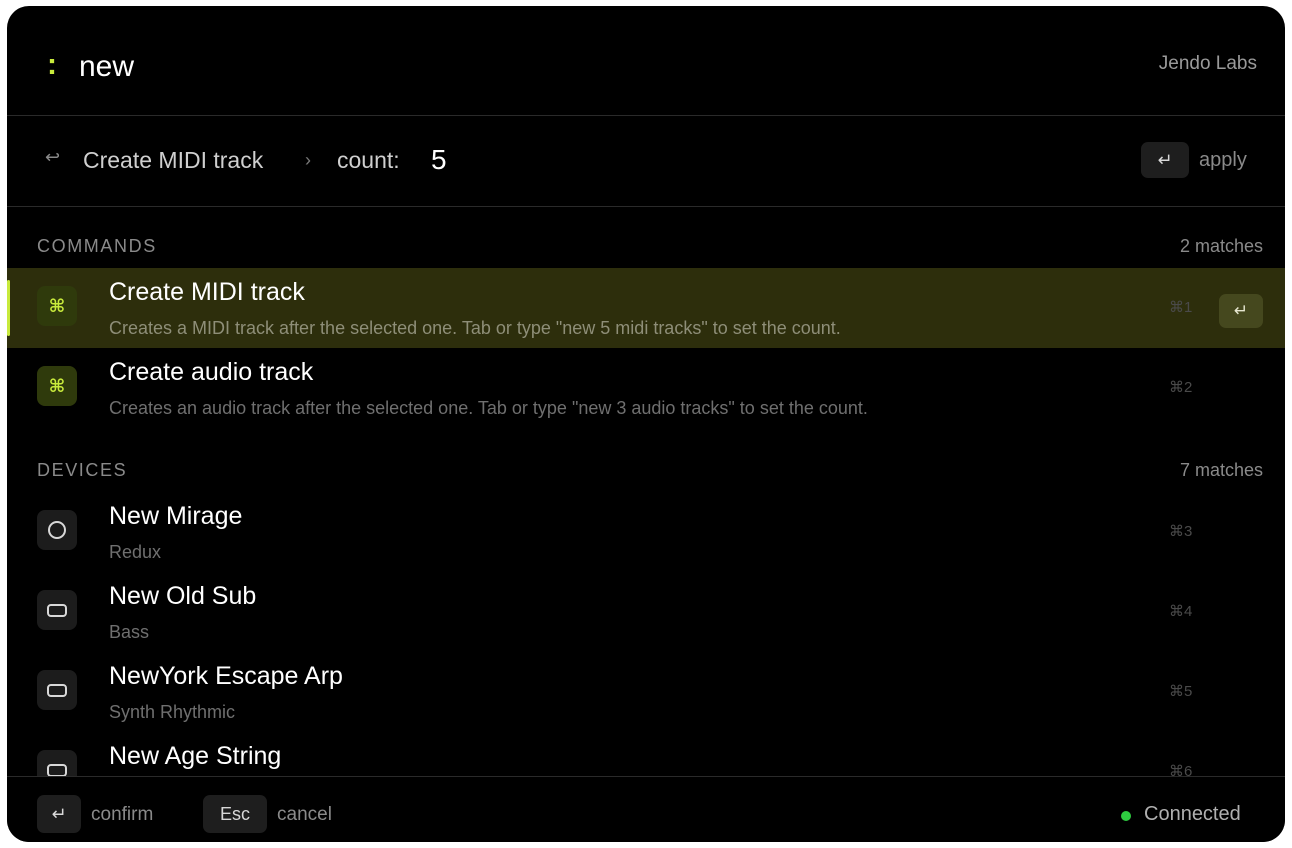 The image size is (1292, 848). Describe the element at coordinates (226, 676) in the screenshot. I see `row-title: NewYork Escape Arp` at that location.